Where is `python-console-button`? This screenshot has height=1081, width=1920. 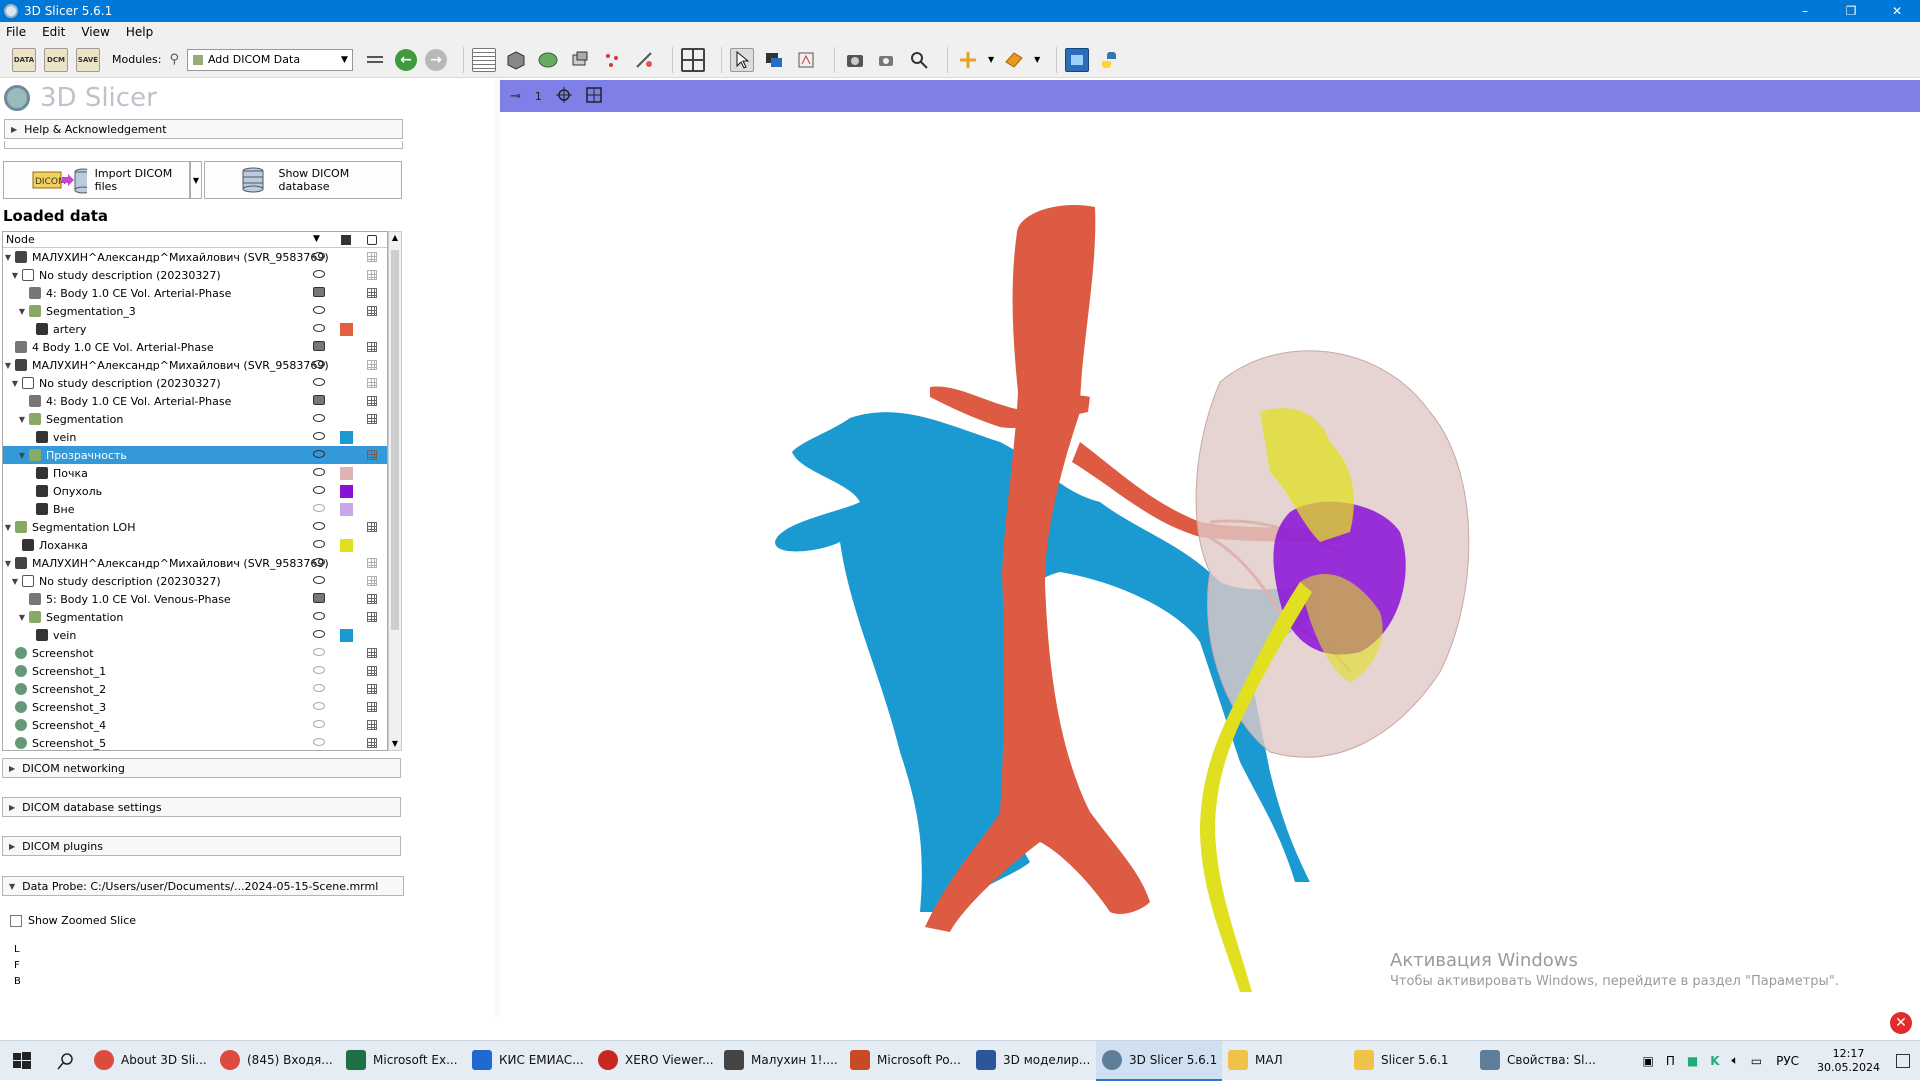 python-console-button is located at coordinates (1109, 60).